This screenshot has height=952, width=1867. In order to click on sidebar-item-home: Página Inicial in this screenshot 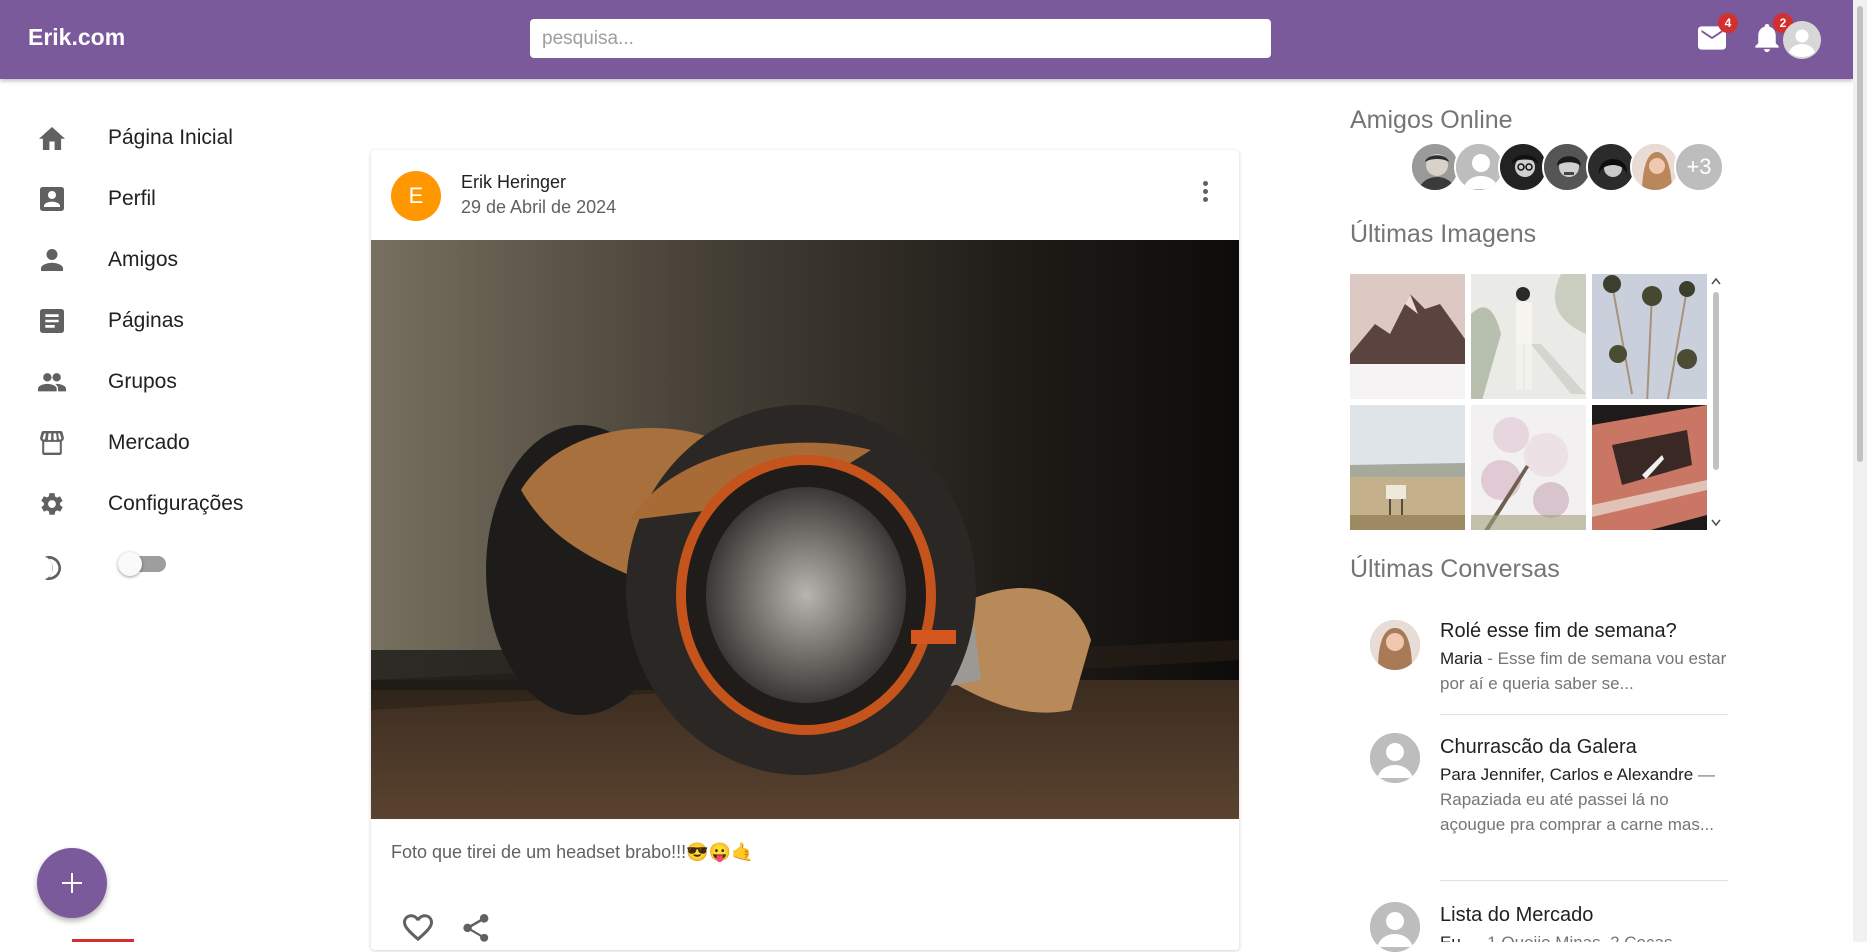, I will do `click(150, 138)`.